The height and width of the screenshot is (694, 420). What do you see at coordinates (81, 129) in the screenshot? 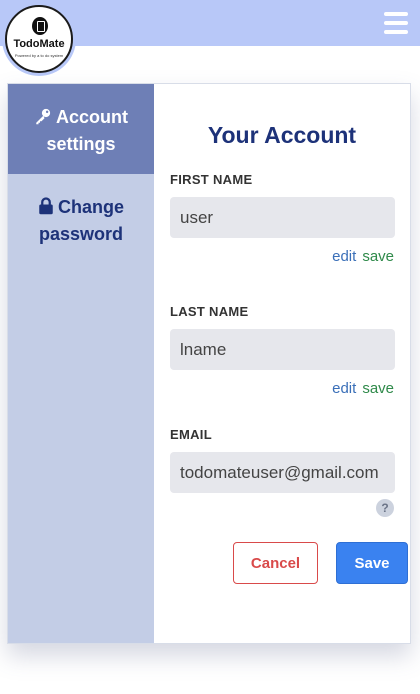
I see `sidebar-item-account-settings: Account settings` at bounding box center [81, 129].